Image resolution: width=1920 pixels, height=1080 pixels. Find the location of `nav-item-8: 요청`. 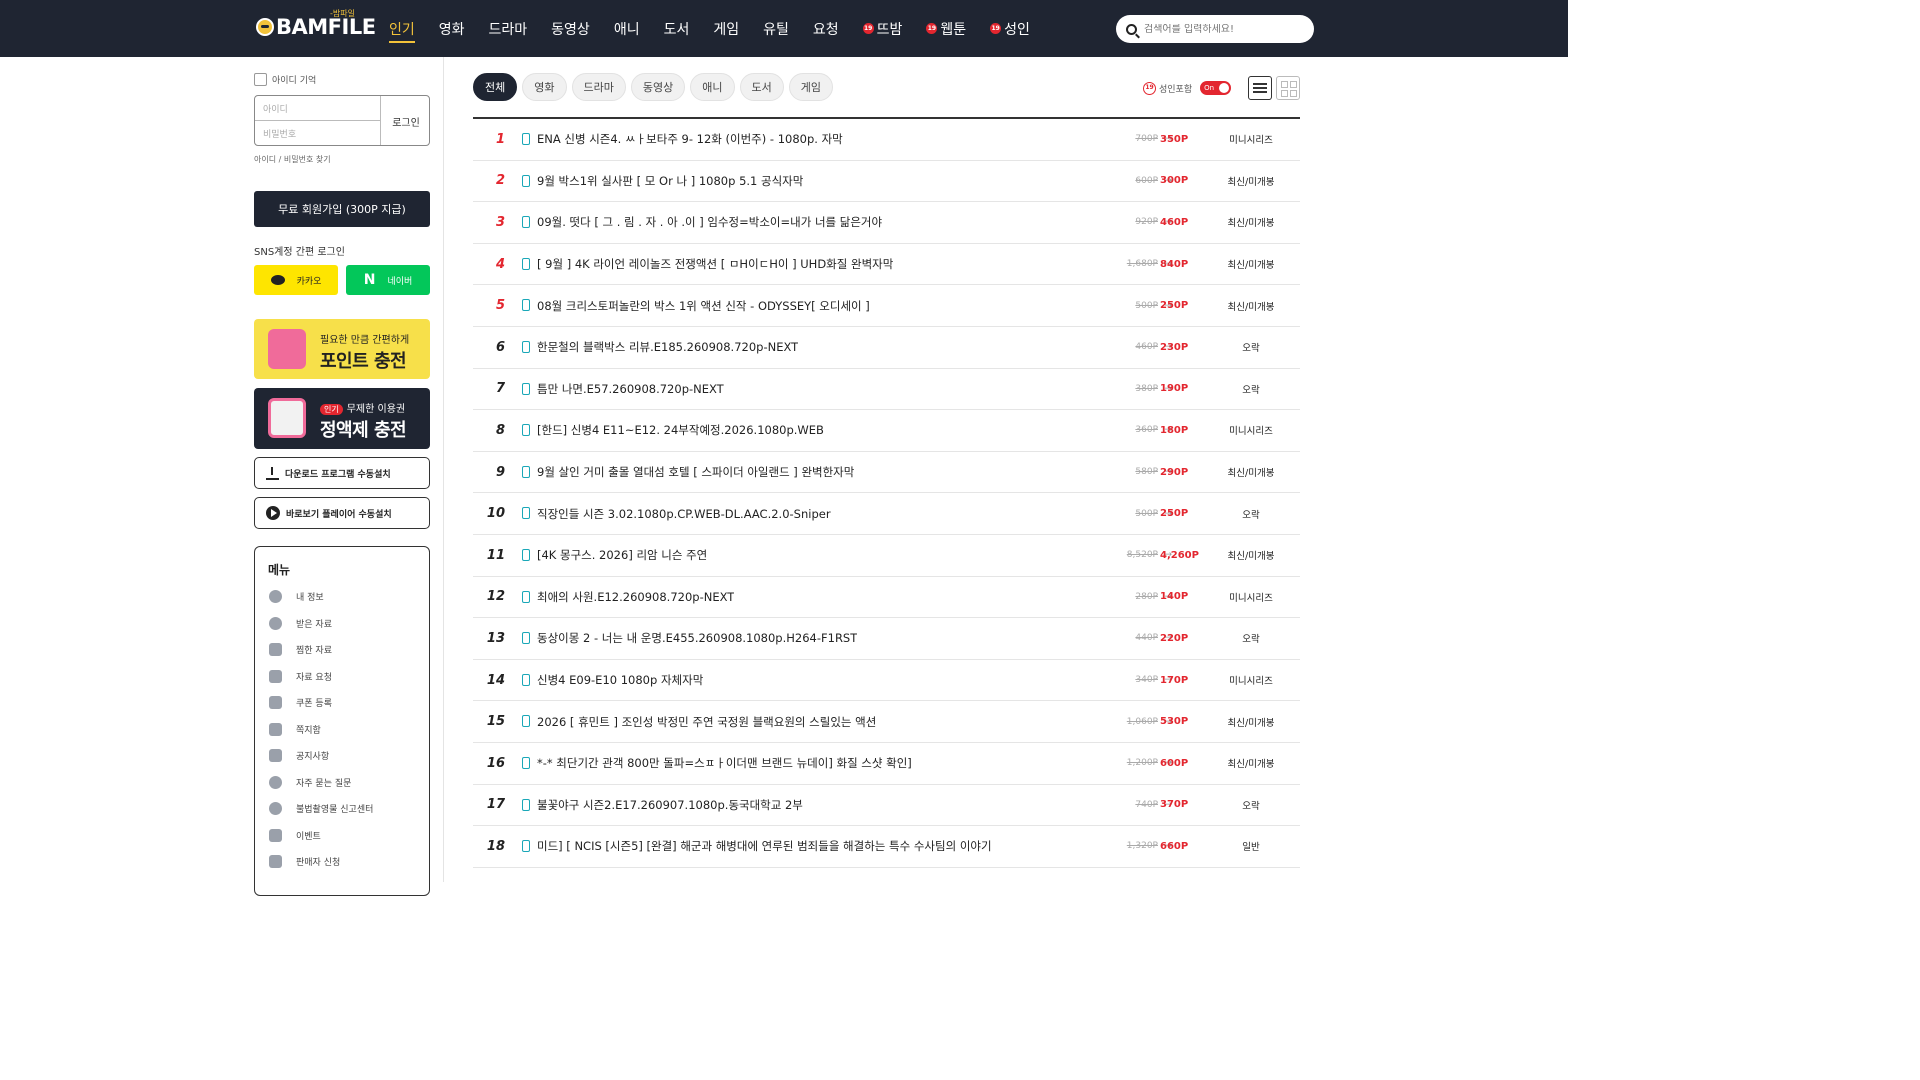

nav-item-8: 요청 is located at coordinates (826, 28).